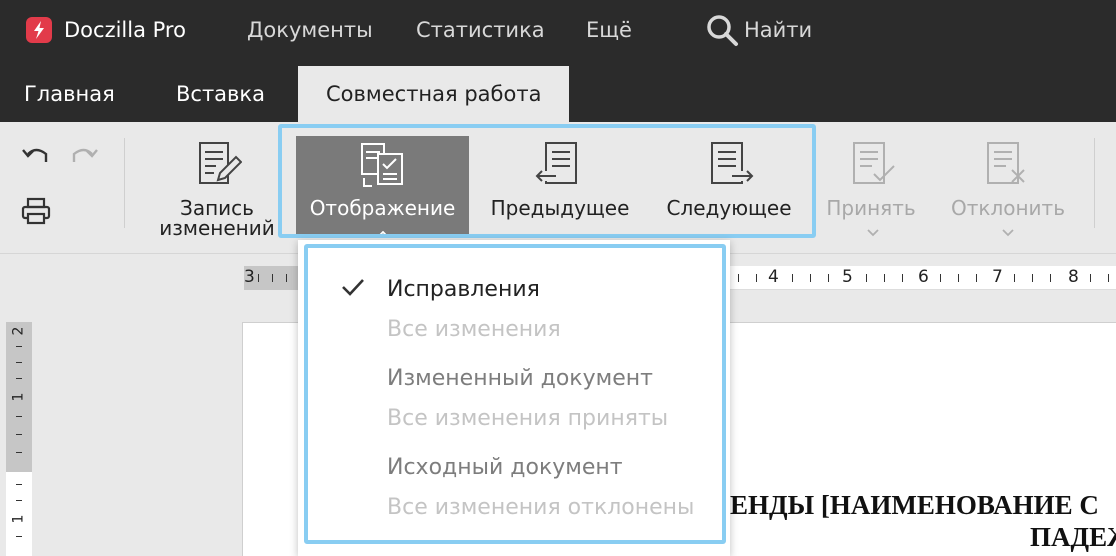  I want to click on vertical-ruler: 2 1 1, so click(19, 439).